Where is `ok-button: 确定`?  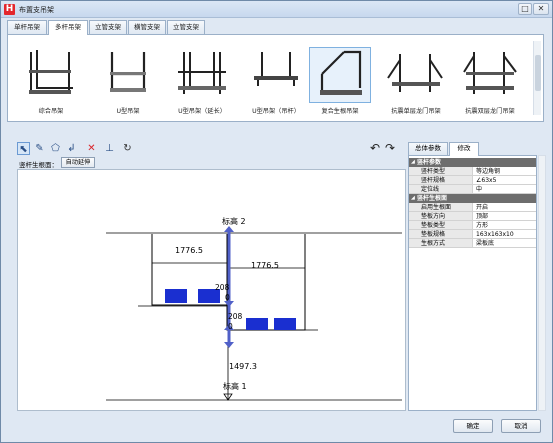
ok-button: 确定 is located at coordinates (473, 426).